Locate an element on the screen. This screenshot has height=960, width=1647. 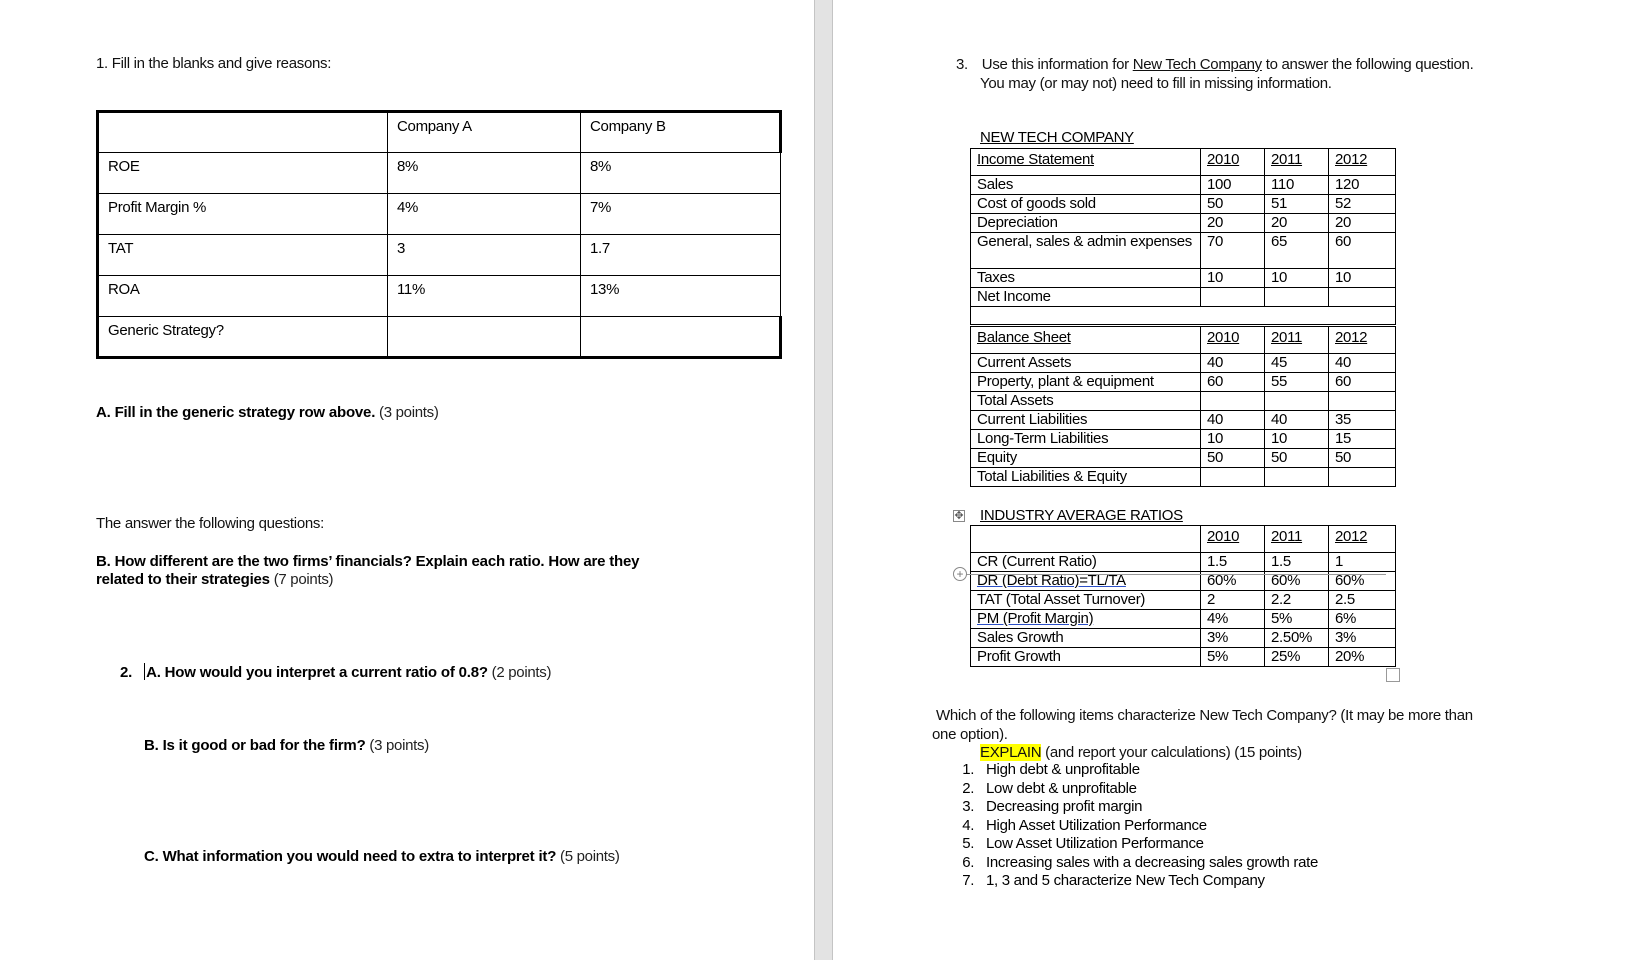
row-insert-icon: + is located at coordinates (960, 574).